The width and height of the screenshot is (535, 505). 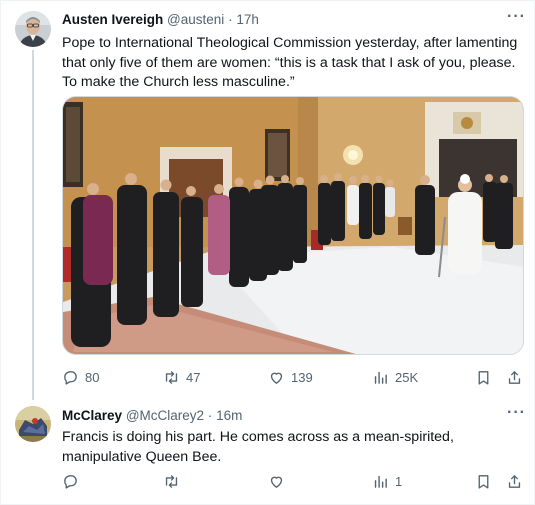 I want to click on views-count: 25K, so click(x=407, y=377).